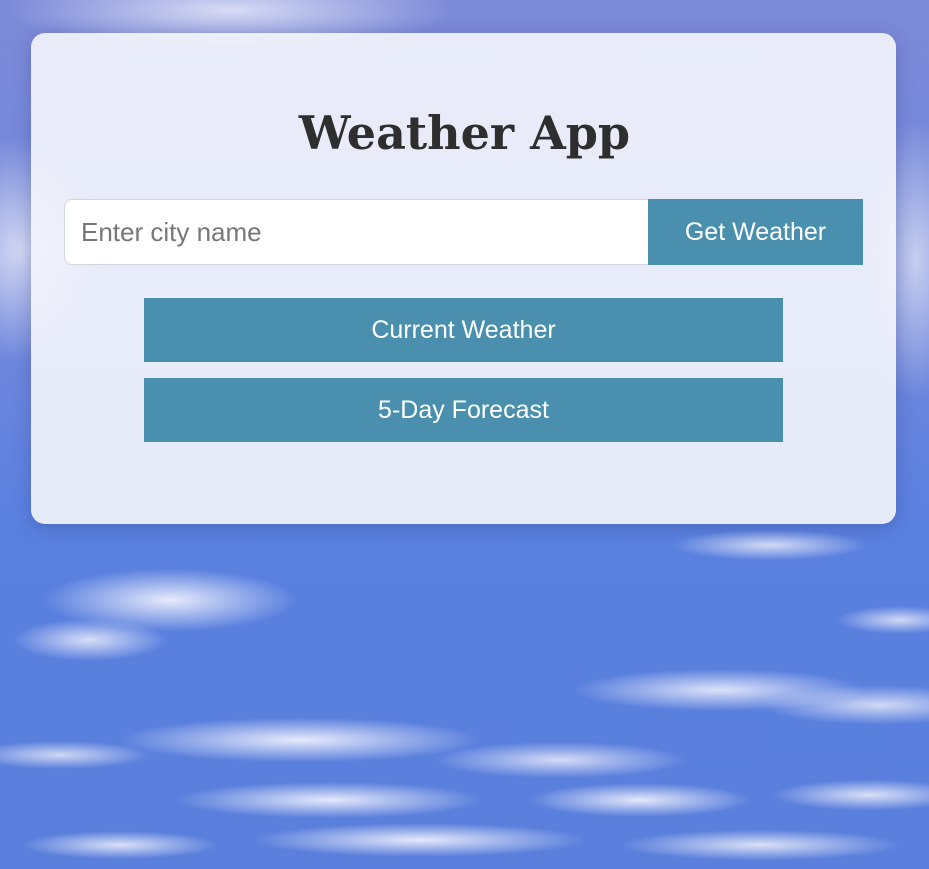  What do you see at coordinates (356, 232) in the screenshot?
I see `city-name-input` at bounding box center [356, 232].